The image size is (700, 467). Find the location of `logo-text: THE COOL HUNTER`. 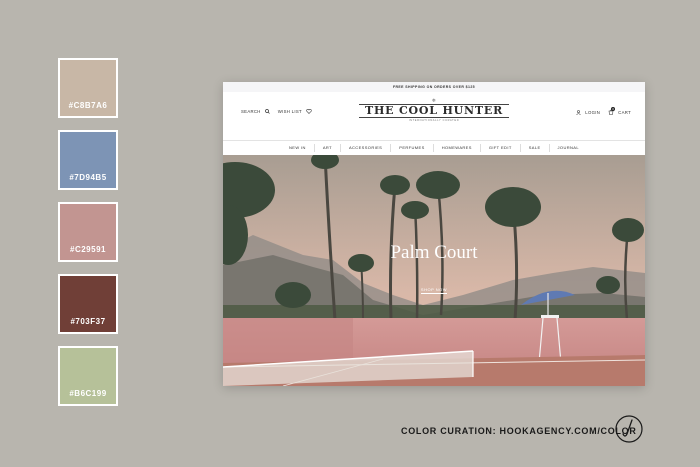

logo-text: THE COOL HUNTER is located at coordinates (434, 111).